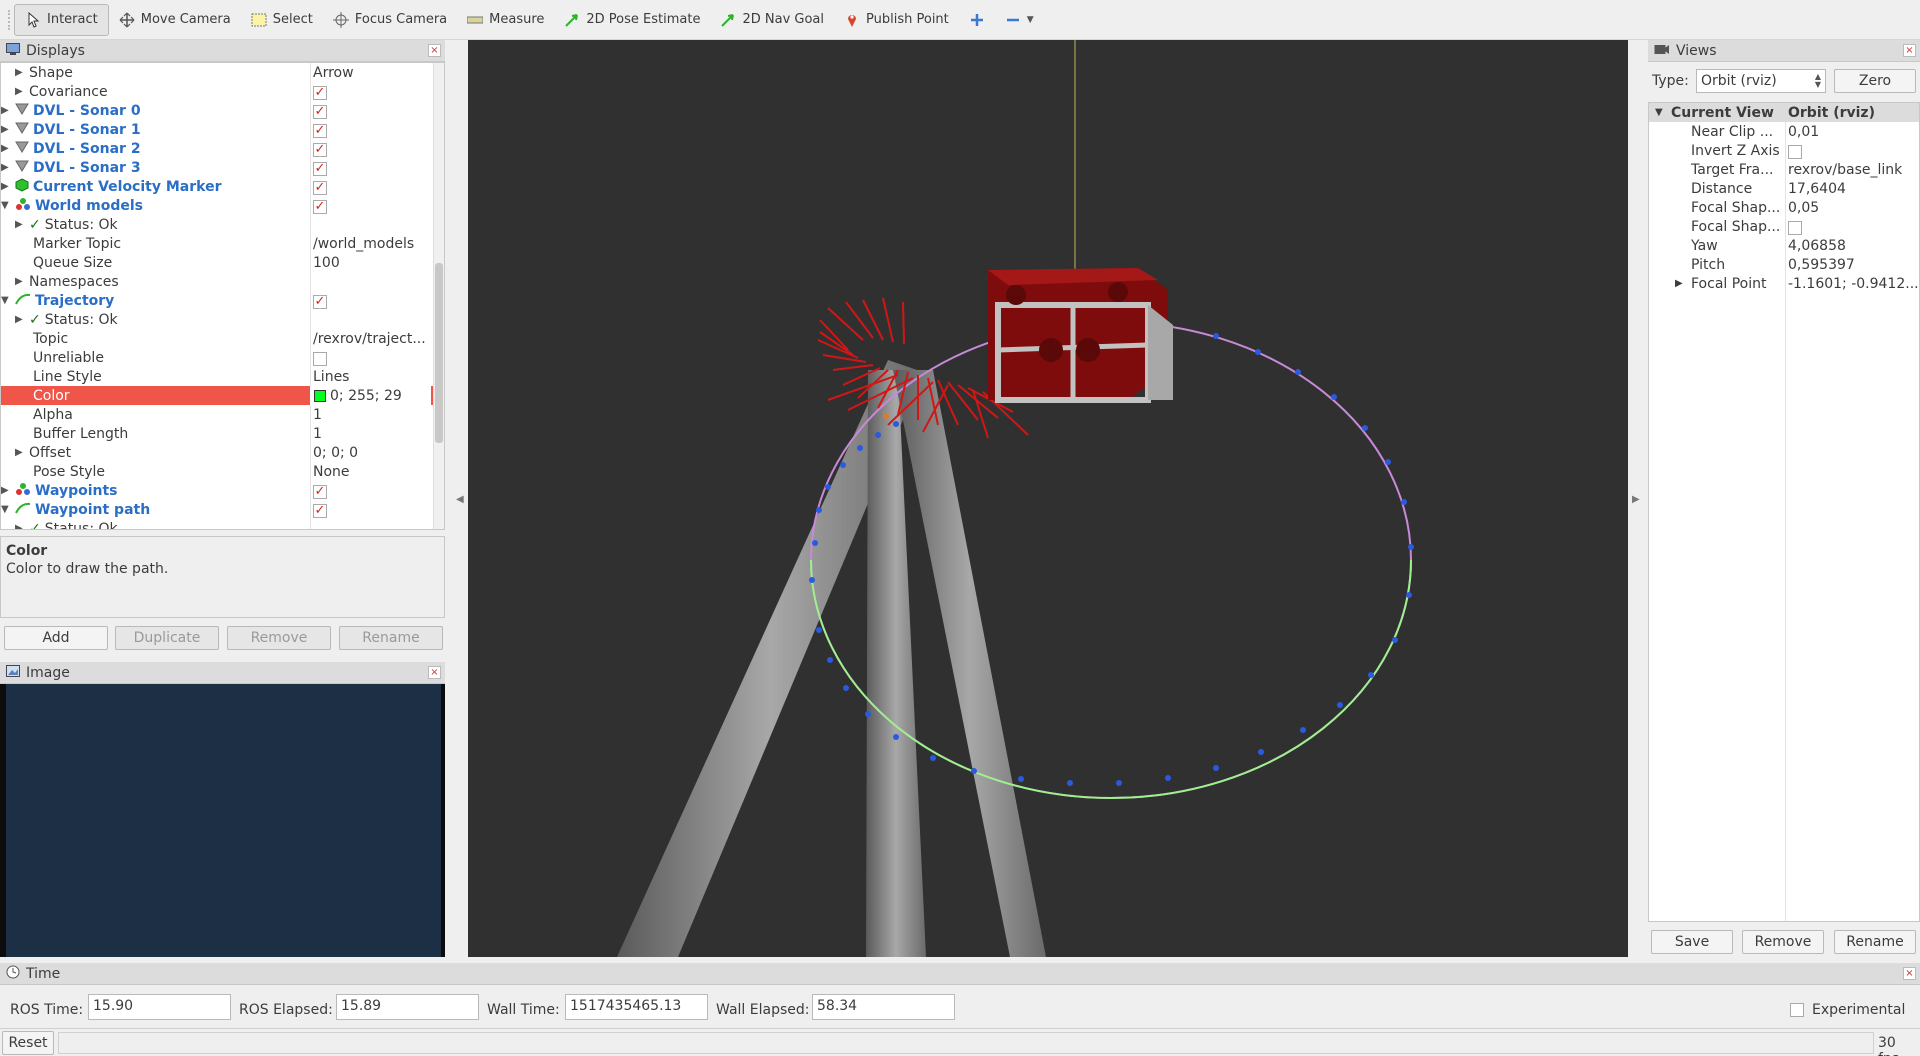  I want to click on tree-row-alpha: Alpha 1, so click(217, 414).